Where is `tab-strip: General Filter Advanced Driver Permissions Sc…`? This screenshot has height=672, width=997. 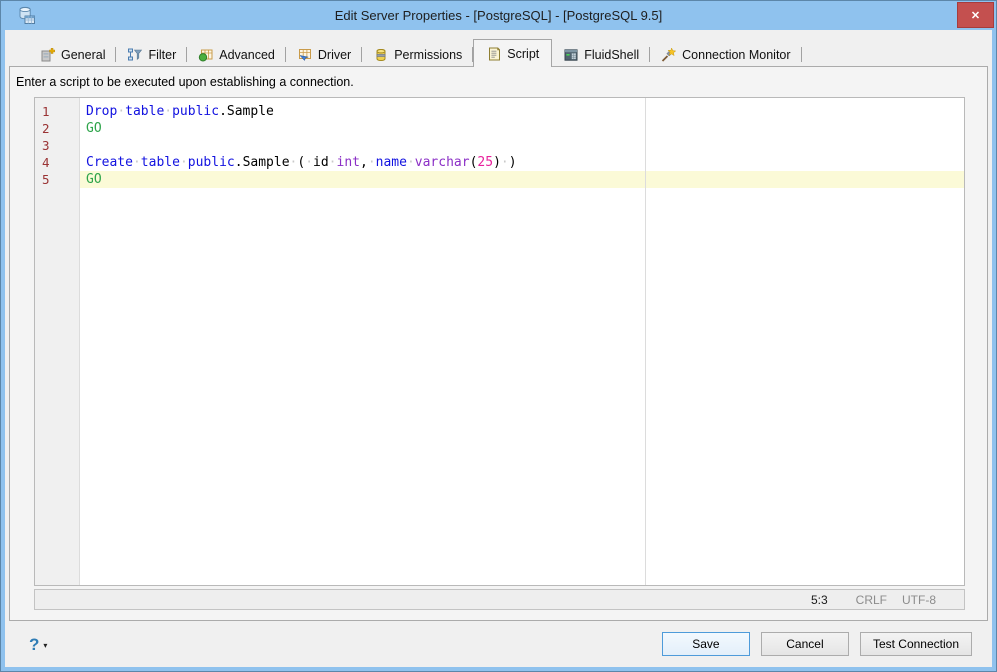 tab-strip: General Filter Advanced Driver Permissions Sc… is located at coordinates (498, 53).